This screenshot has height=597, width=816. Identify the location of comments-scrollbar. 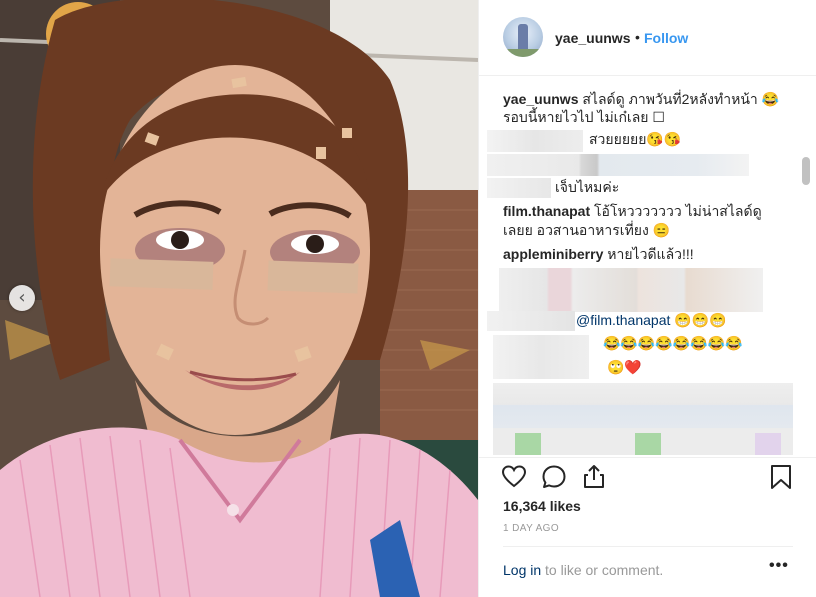
(806, 171).